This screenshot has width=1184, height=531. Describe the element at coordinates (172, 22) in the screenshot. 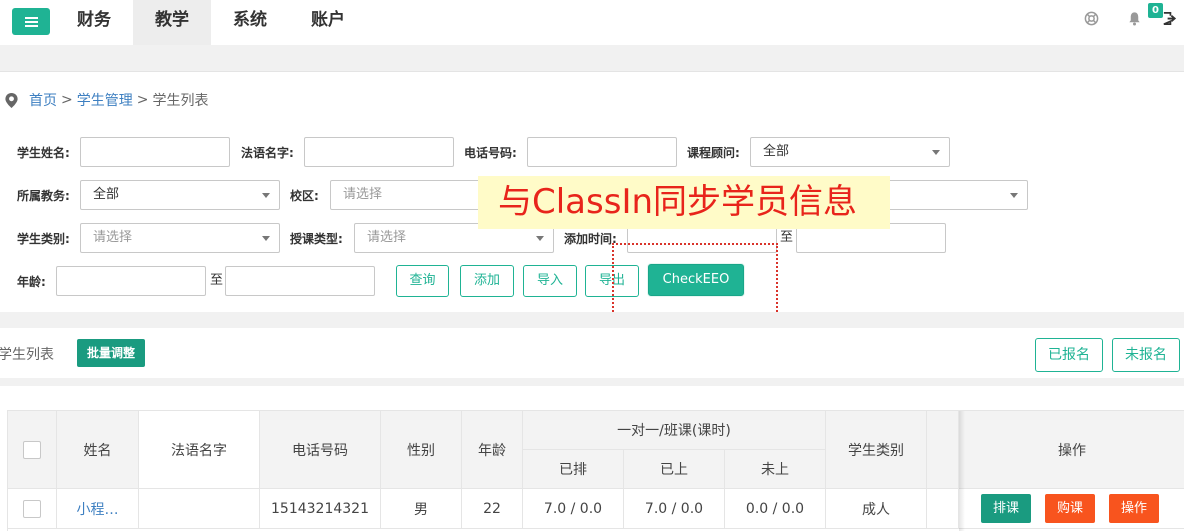

I see `nav-item-teaching: 教学` at that location.